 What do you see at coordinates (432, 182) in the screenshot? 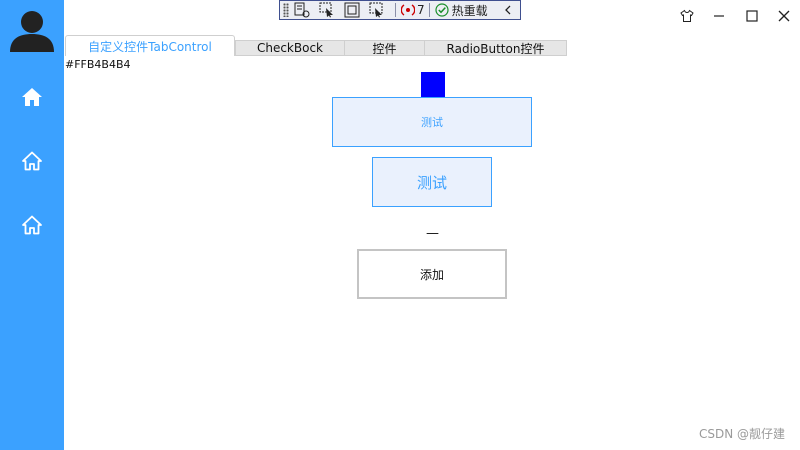
I see `test-button: 测试` at bounding box center [432, 182].